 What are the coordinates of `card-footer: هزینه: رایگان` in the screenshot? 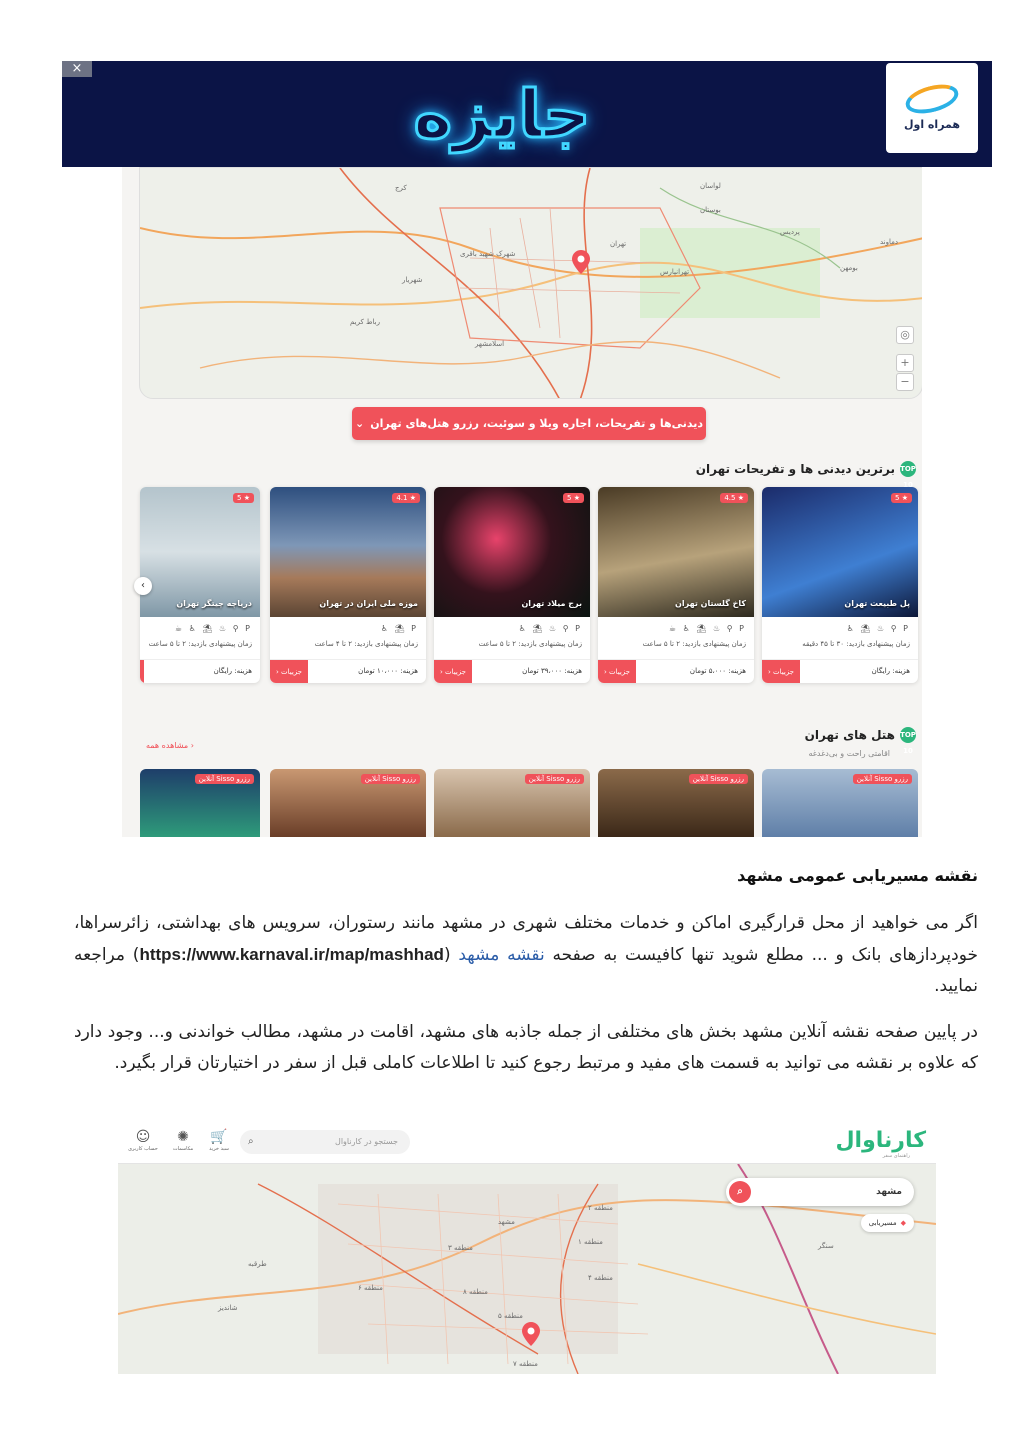 It's located at (200, 671).